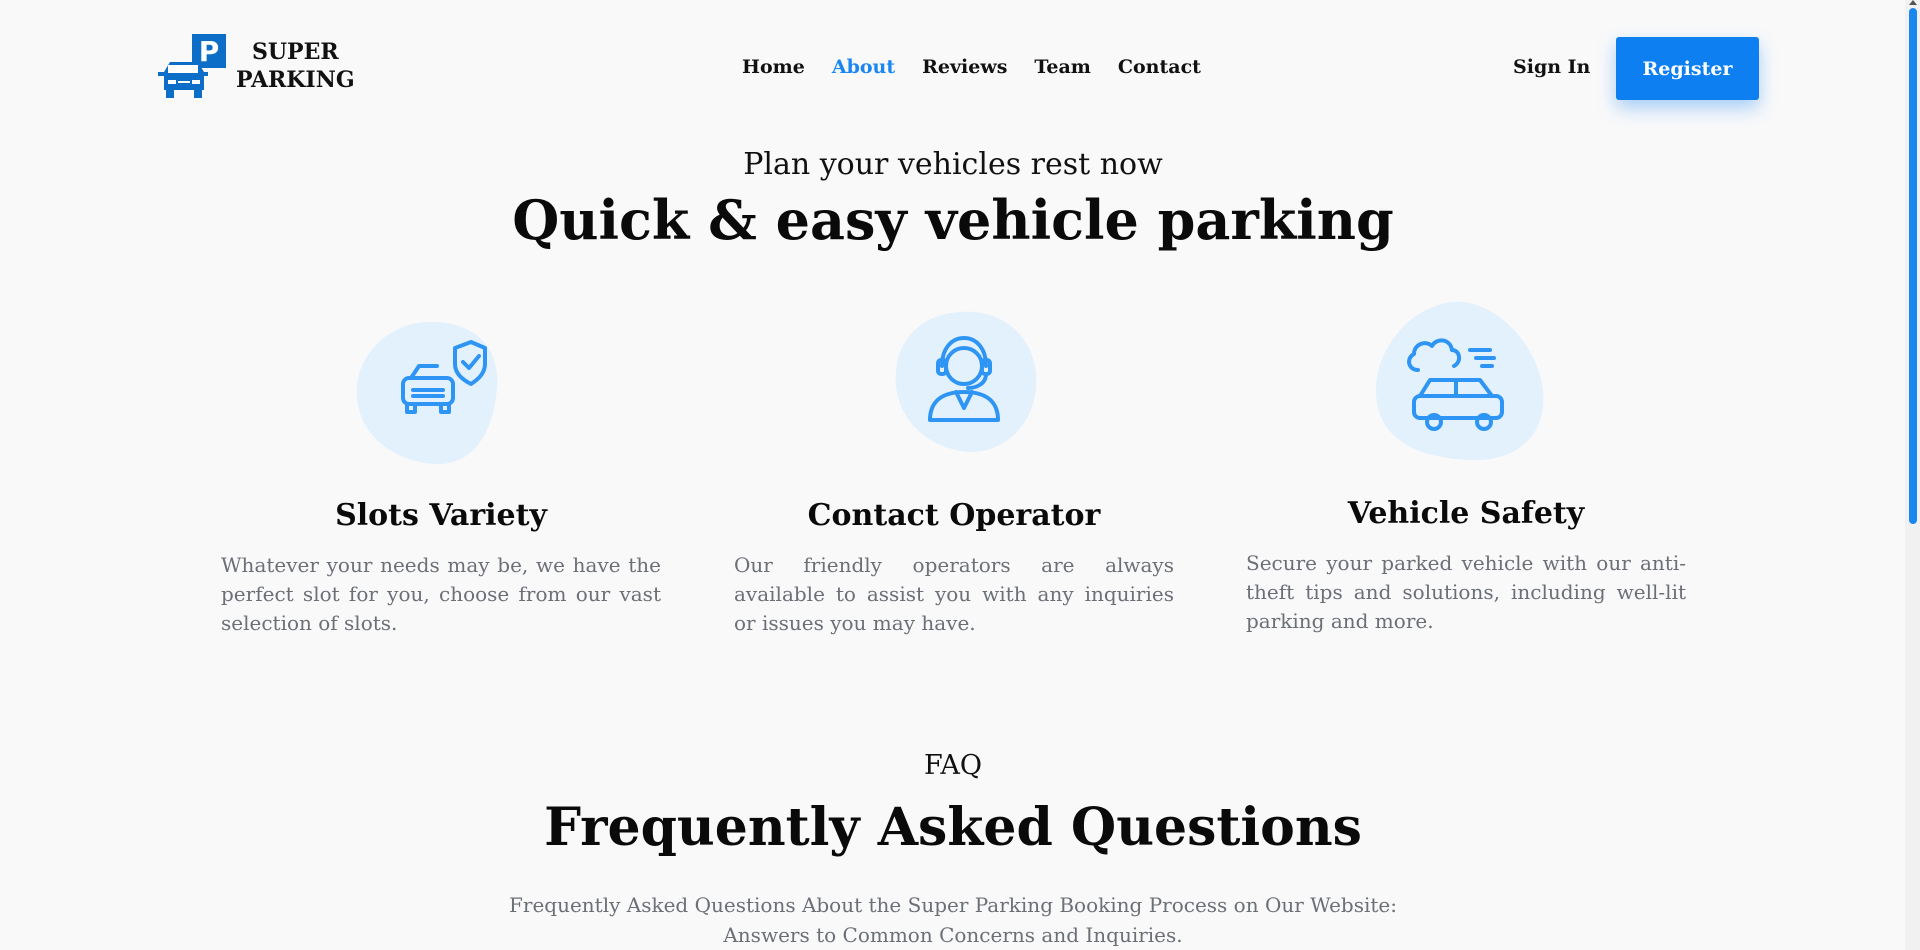 The image size is (1920, 950). What do you see at coordinates (1459, 381) in the screenshot?
I see `car-cloud-icon` at bounding box center [1459, 381].